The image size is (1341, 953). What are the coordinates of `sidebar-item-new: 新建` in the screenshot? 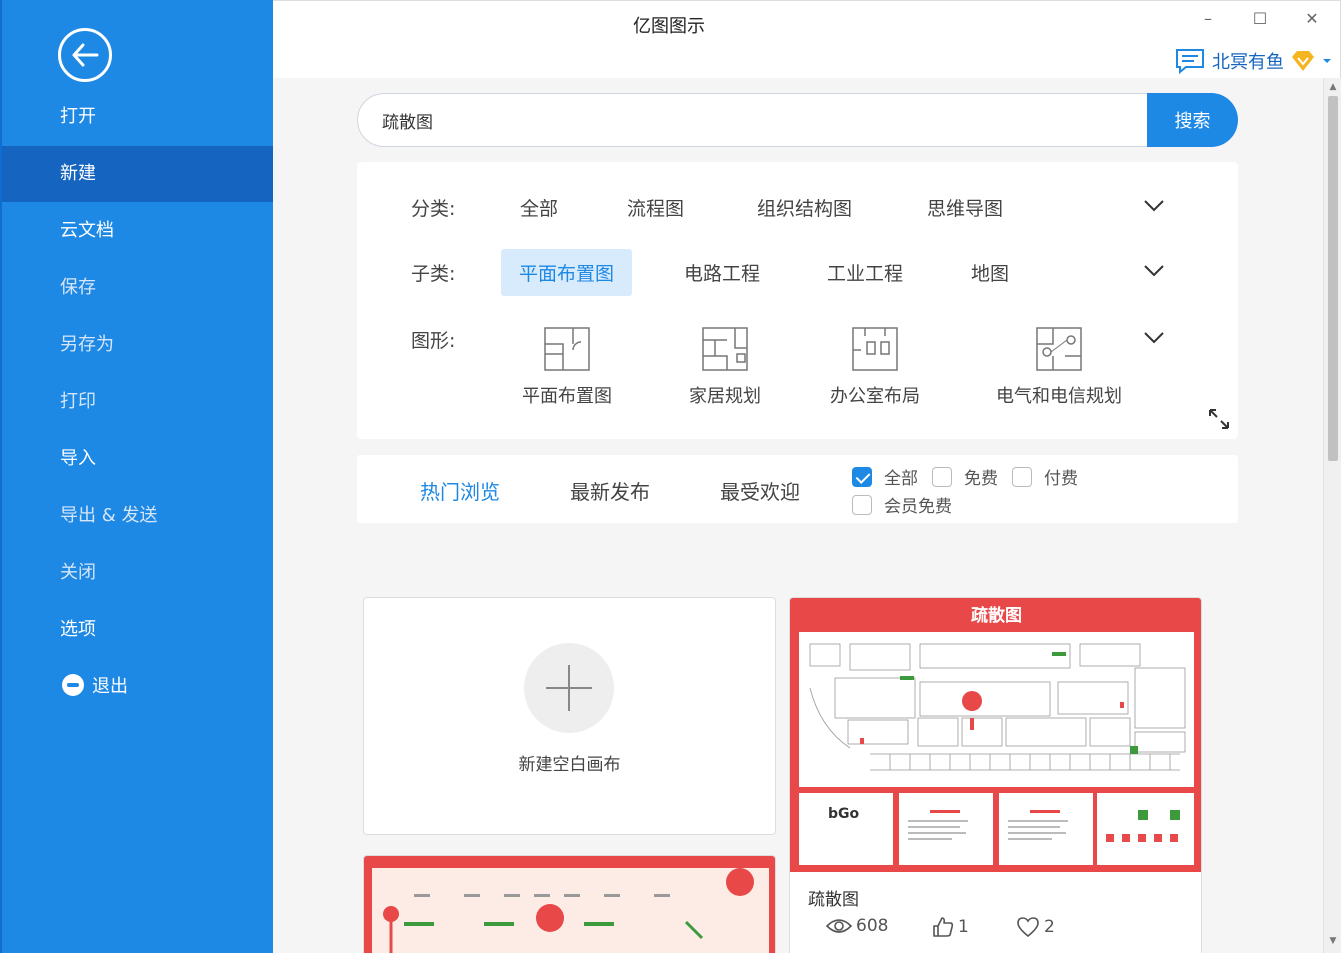 It's located at (137, 174).